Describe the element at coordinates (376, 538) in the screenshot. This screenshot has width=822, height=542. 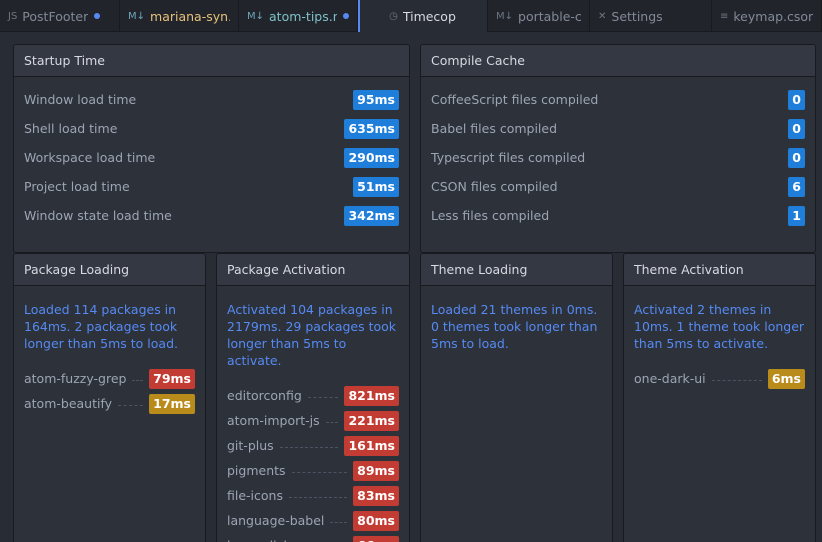
I see `time-badge: 66ms` at that location.